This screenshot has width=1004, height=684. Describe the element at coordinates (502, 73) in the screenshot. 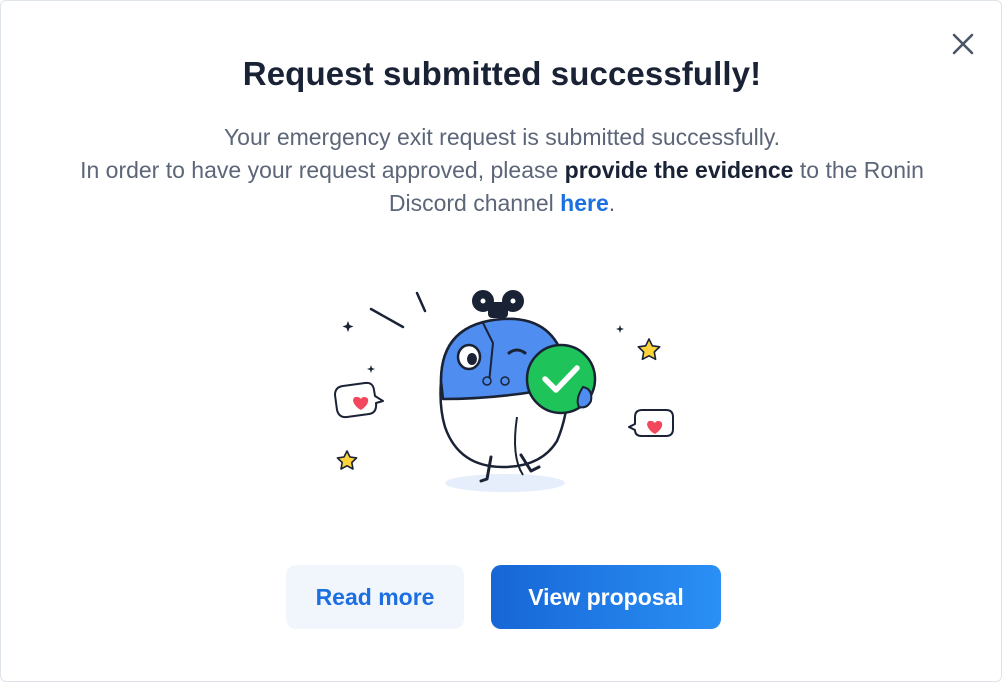

I see `dialog-title: Request submitted successfully!` at that location.